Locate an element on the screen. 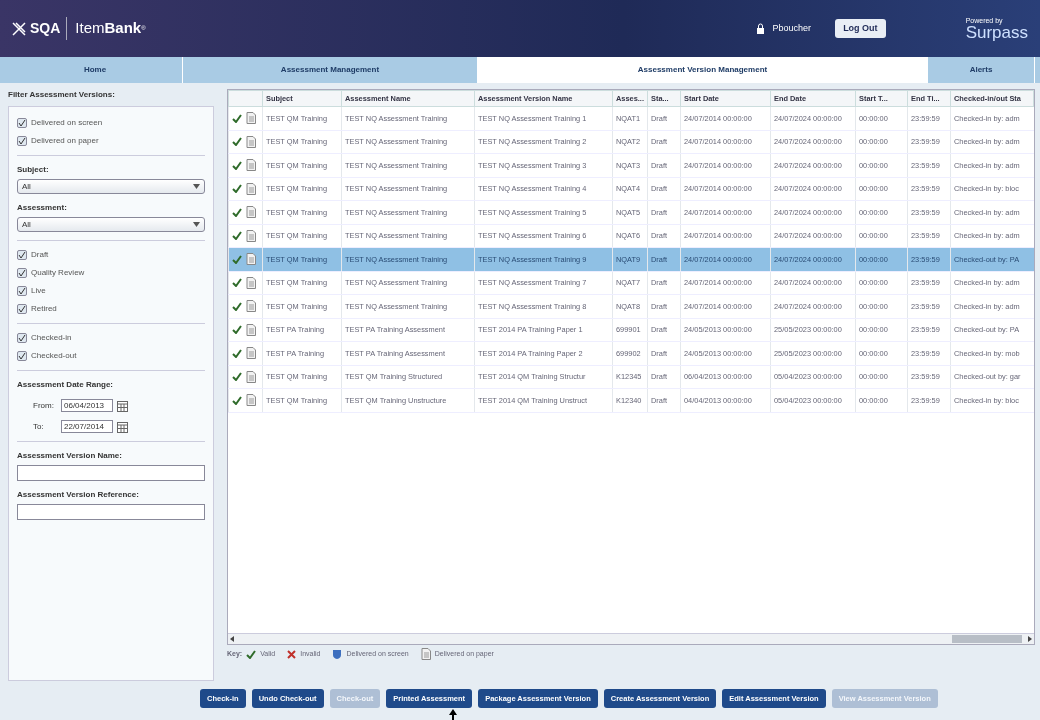 This screenshot has height=720, width=1040. checkbox-label: Retired is located at coordinates (44, 309).